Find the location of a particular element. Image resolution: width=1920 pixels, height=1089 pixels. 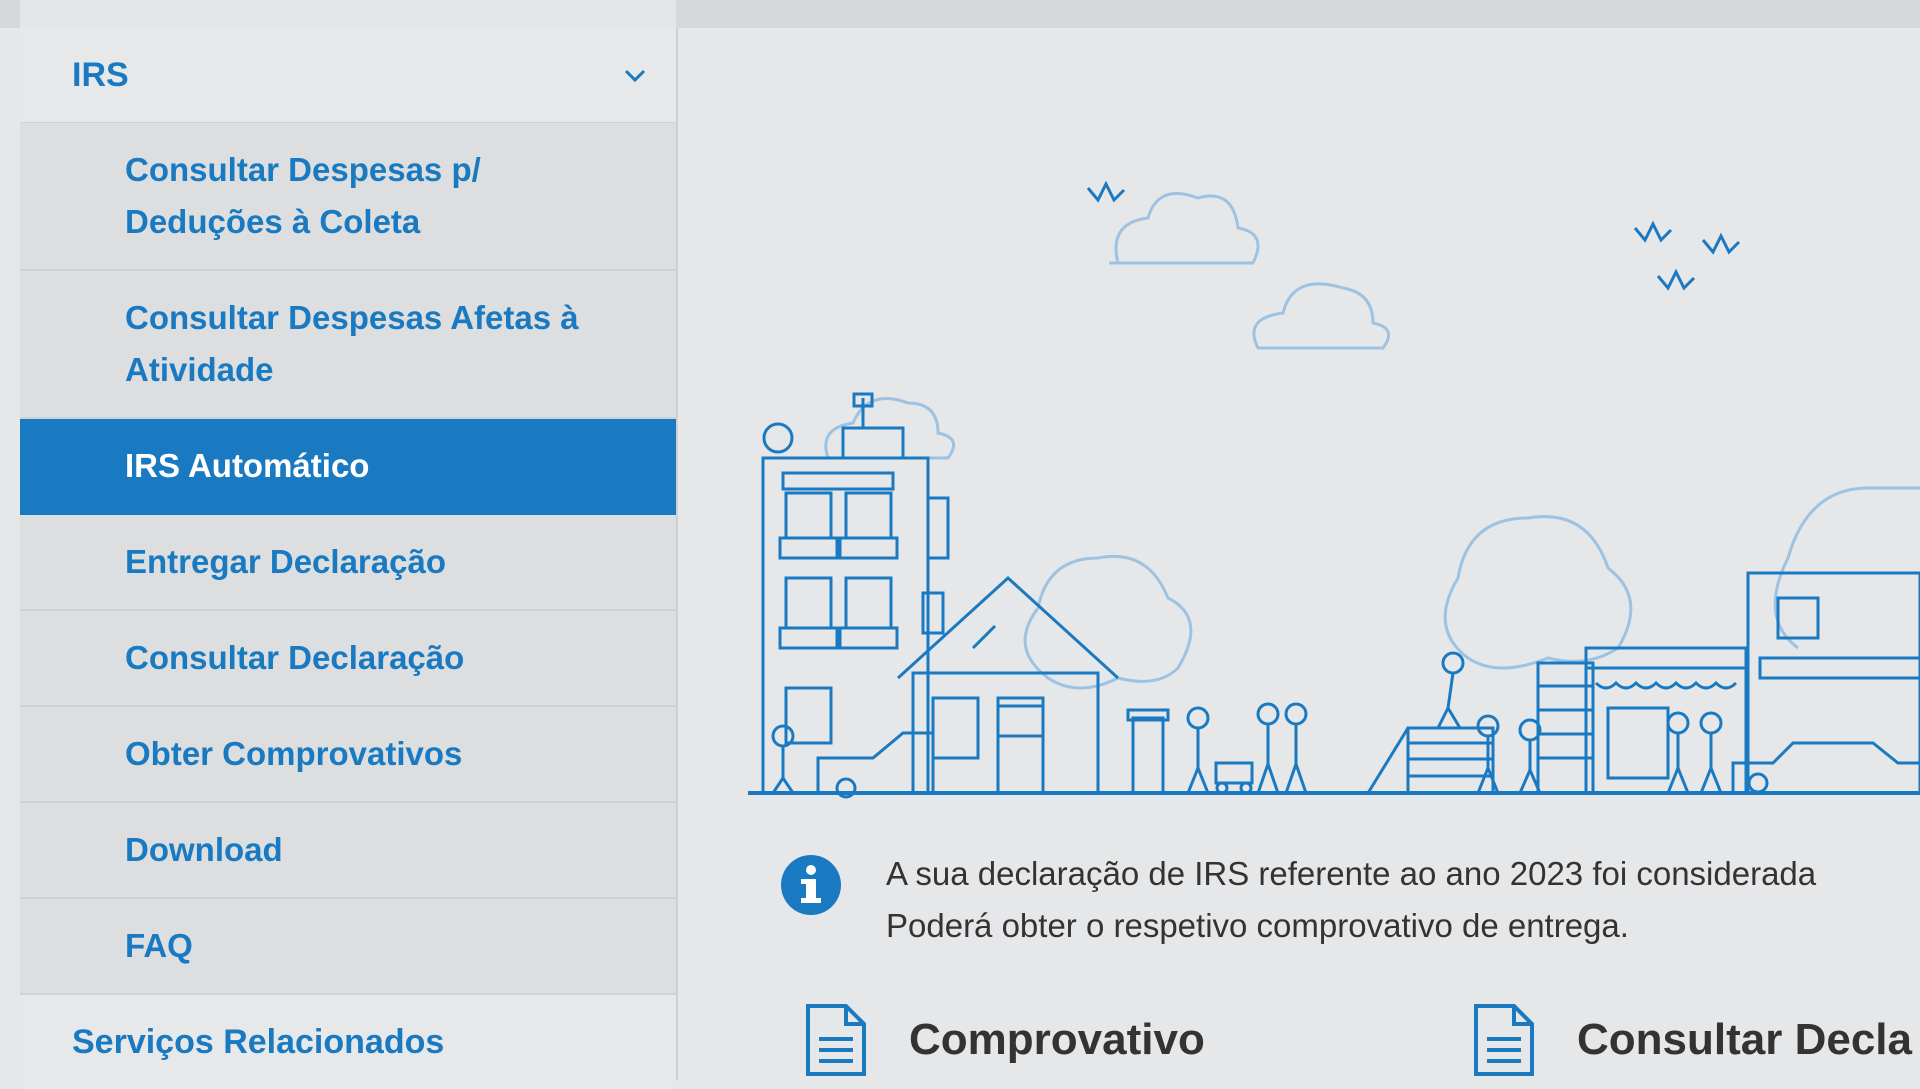

sidebar-item-obter-comprovativos: Obter Comprovativos is located at coordinates (348, 755).